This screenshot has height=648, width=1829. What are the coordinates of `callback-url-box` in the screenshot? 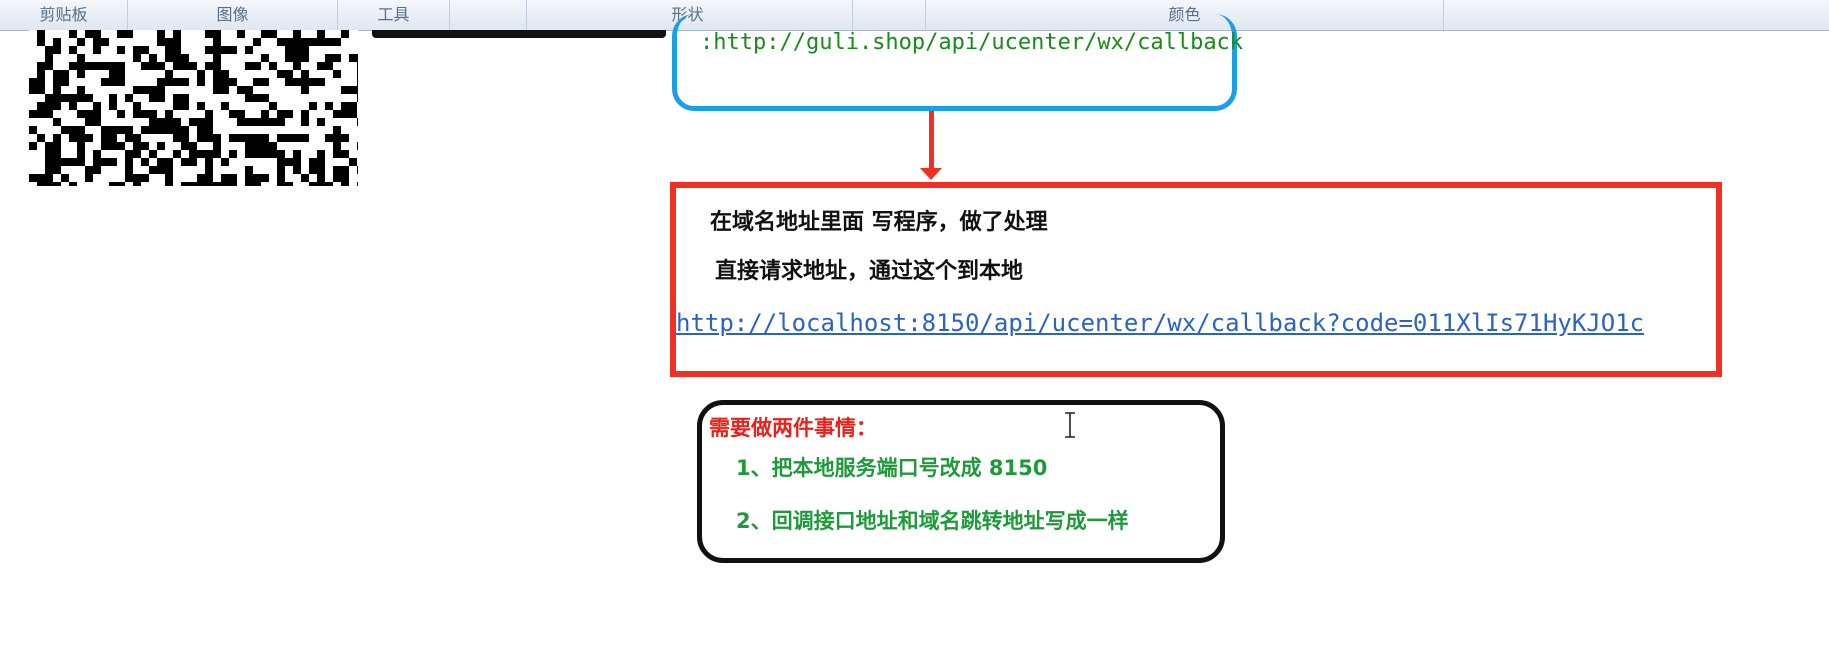 It's located at (954, 62).